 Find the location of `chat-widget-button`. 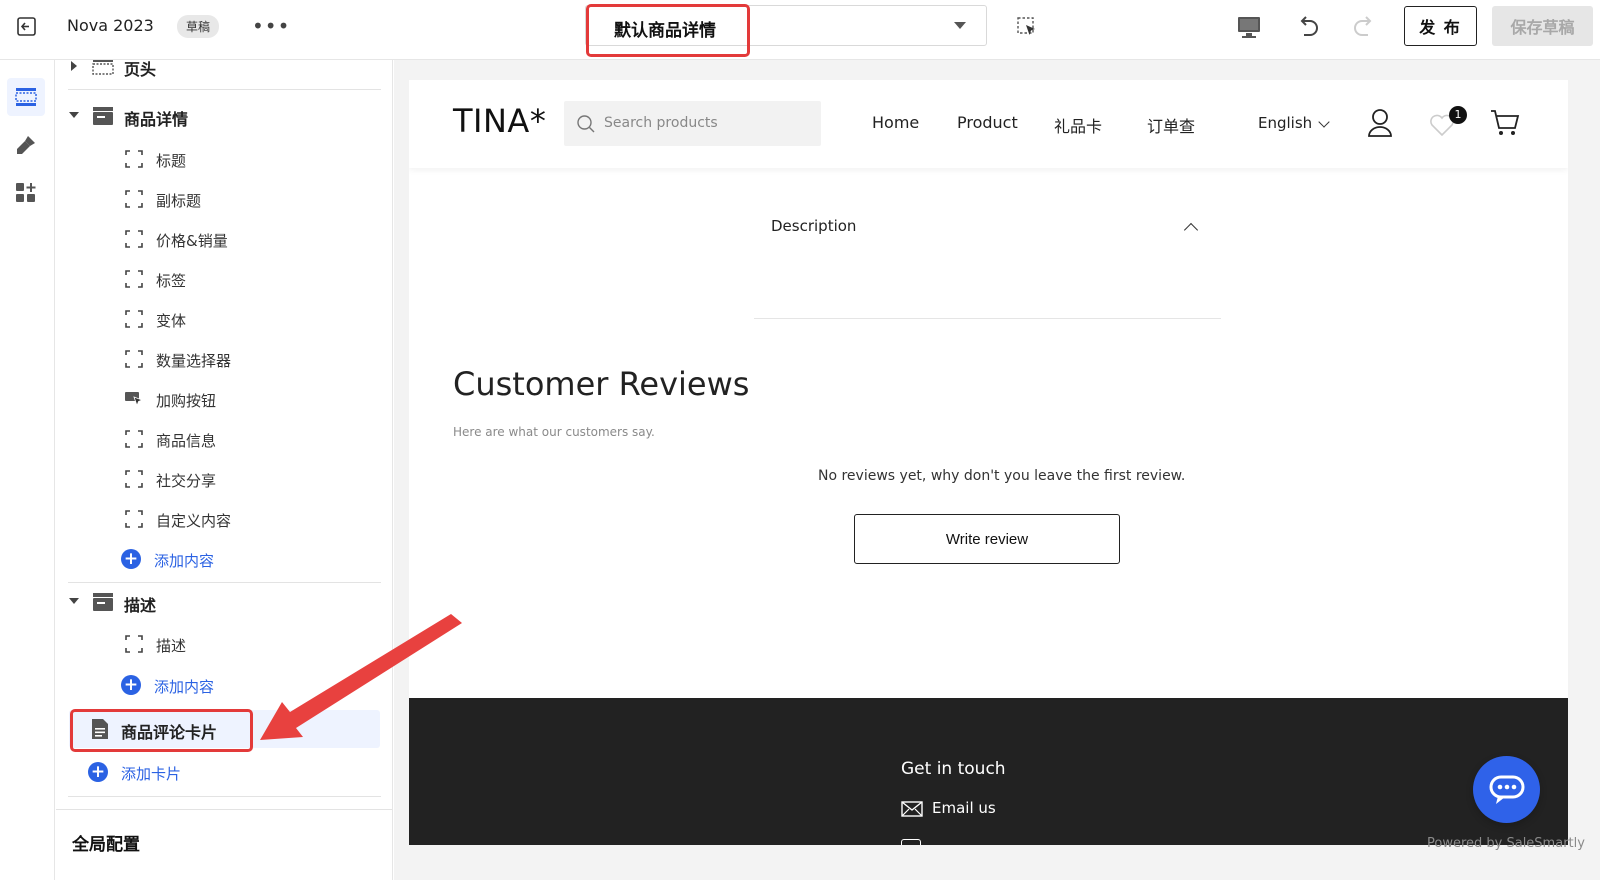

chat-widget-button is located at coordinates (1506, 789).